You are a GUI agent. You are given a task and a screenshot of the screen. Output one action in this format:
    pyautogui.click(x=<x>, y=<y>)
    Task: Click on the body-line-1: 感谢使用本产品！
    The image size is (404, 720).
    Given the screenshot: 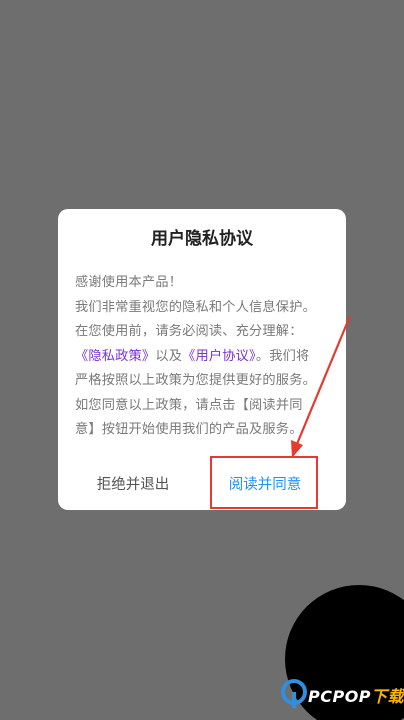 What is the action you would take?
    pyautogui.click(x=129, y=282)
    